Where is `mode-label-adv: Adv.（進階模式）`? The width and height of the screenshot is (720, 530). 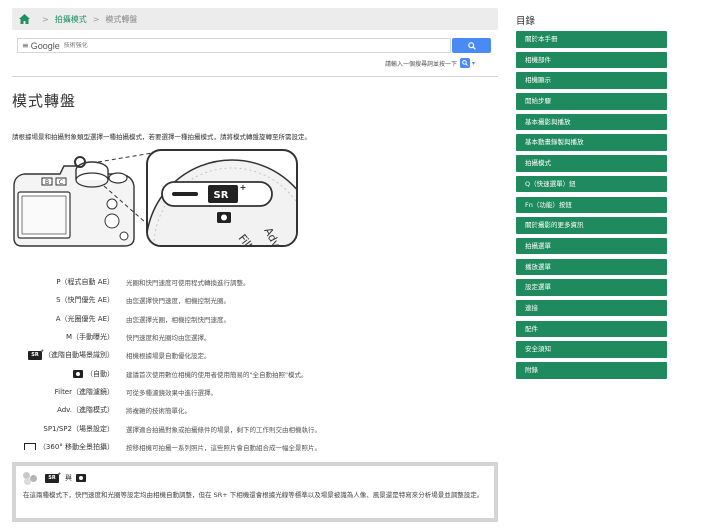 mode-label-adv: Adv.（進階模式） is located at coordinates (85, 410).